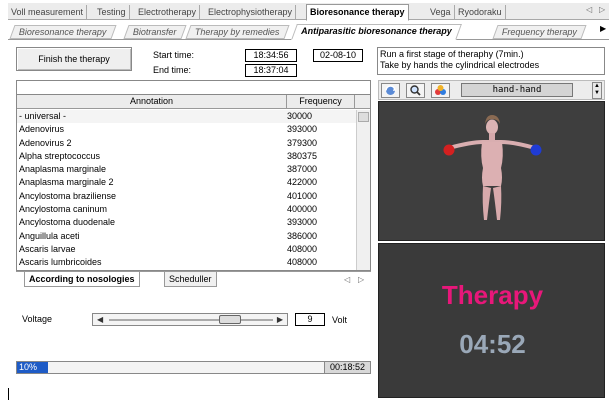 The image size is (609, 401). Describe the element at coordinates (42, 129) in the screenshot. I see `annotation-cell: Adenovirus` at that location.